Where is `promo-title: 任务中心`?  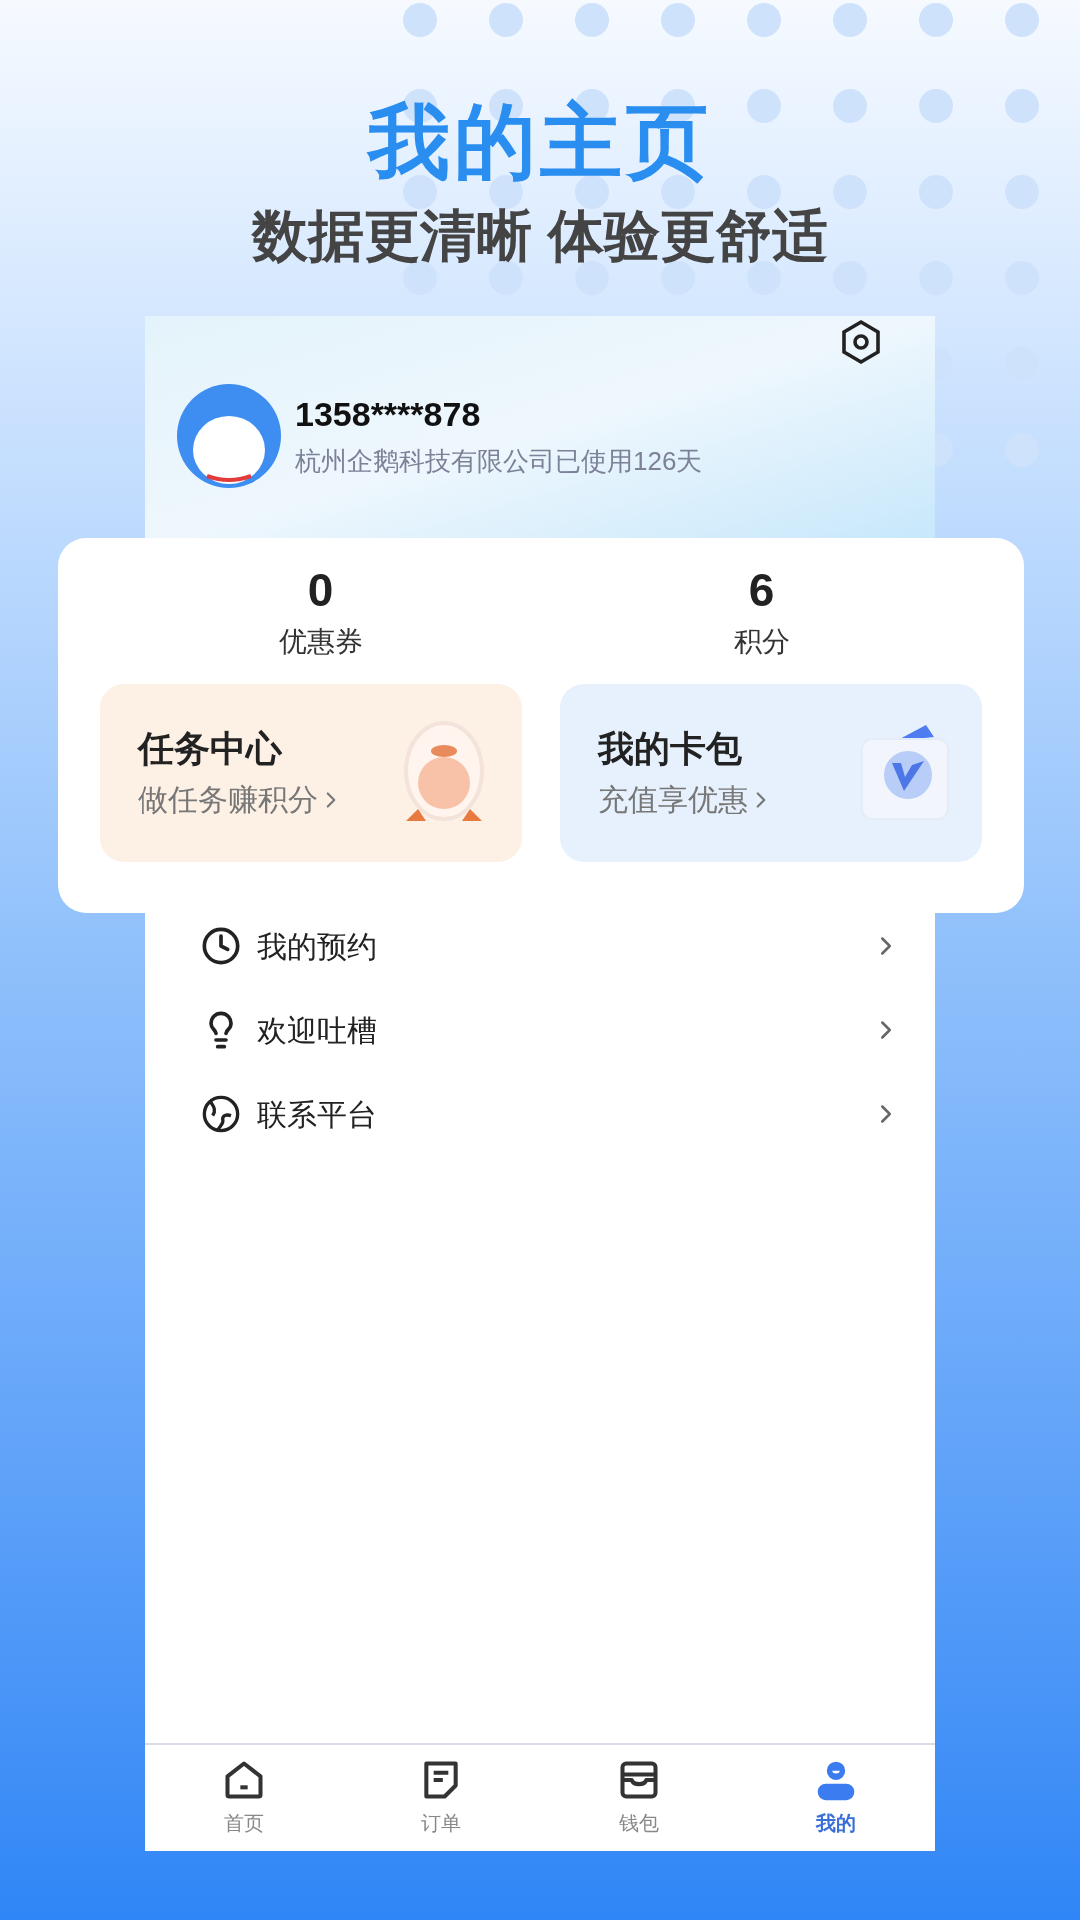
promo-title: 任务中心 is located at coordinates (210, 749).